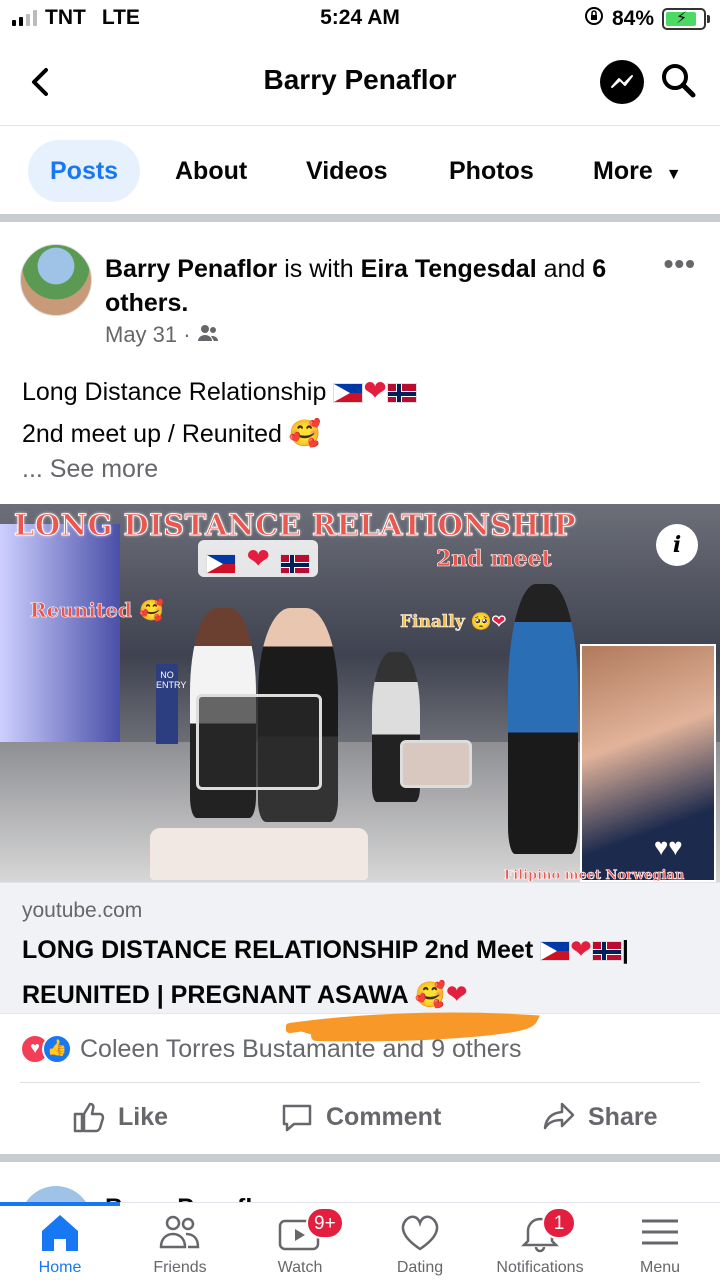 Image resolution: width=720 pixels, height=1280 pixels. I want to click on comment-icon, so click(297, 1118).